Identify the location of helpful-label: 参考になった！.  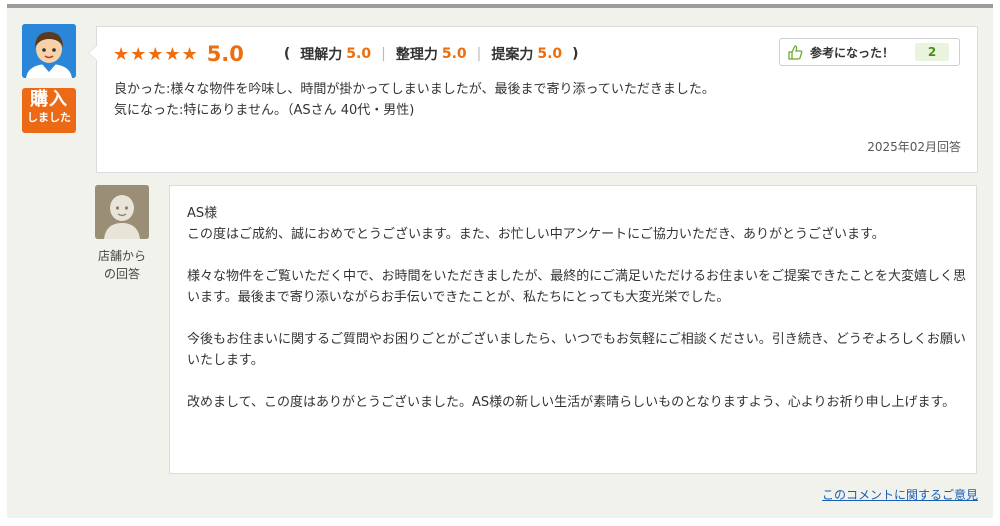
(852, 52).